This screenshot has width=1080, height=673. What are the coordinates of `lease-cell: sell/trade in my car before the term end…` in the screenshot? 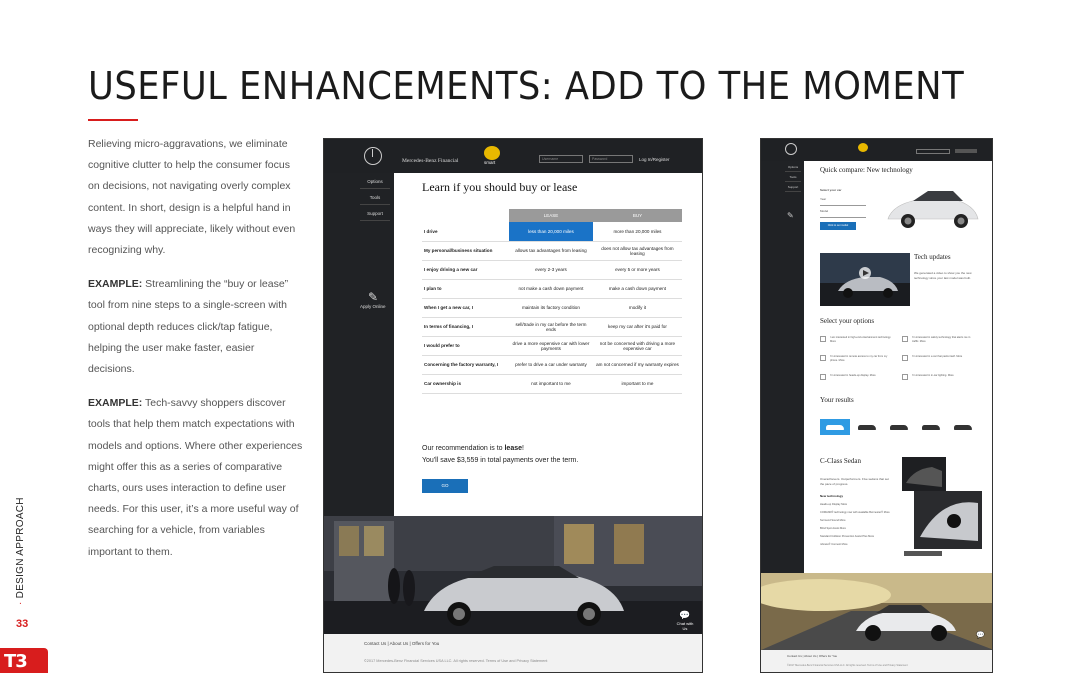 It's located at (551, 327).